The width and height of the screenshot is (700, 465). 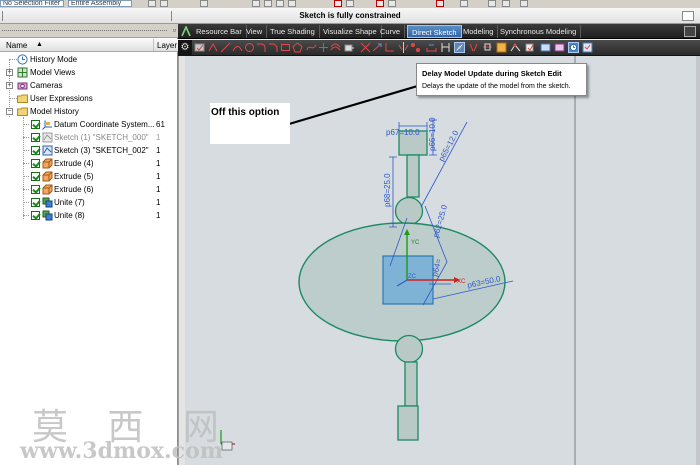 I want to click on assembly-scope-dropdown: Entire Assembly, so click(x=100, y=3).